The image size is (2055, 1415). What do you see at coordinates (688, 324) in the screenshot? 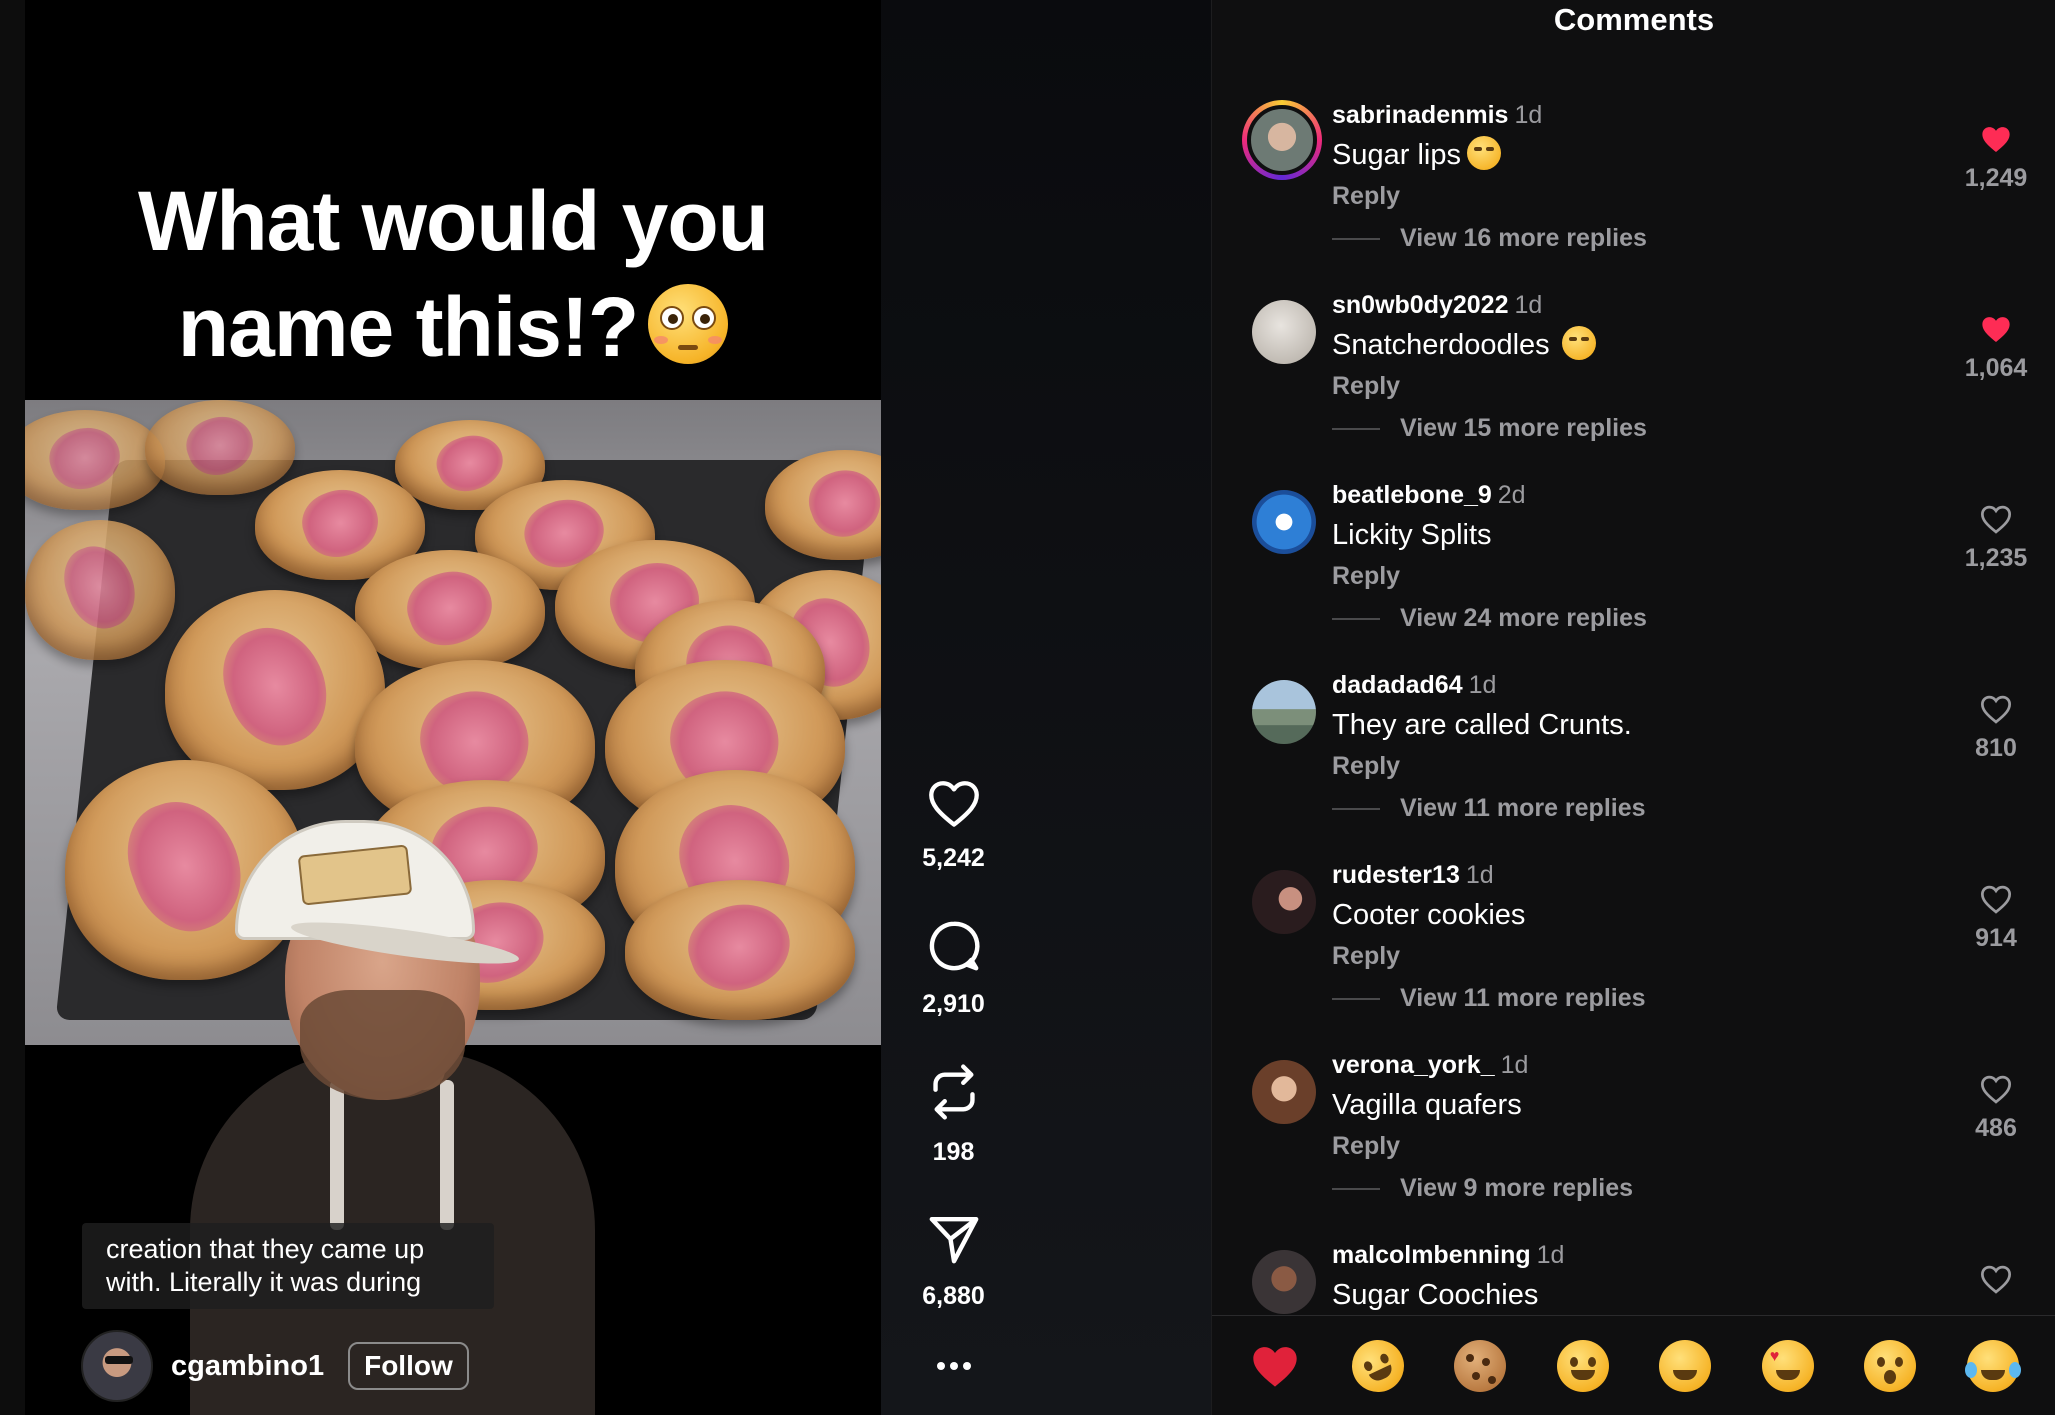
I see `flushed-face-emoji-icon` at bounding box center [688, 324].